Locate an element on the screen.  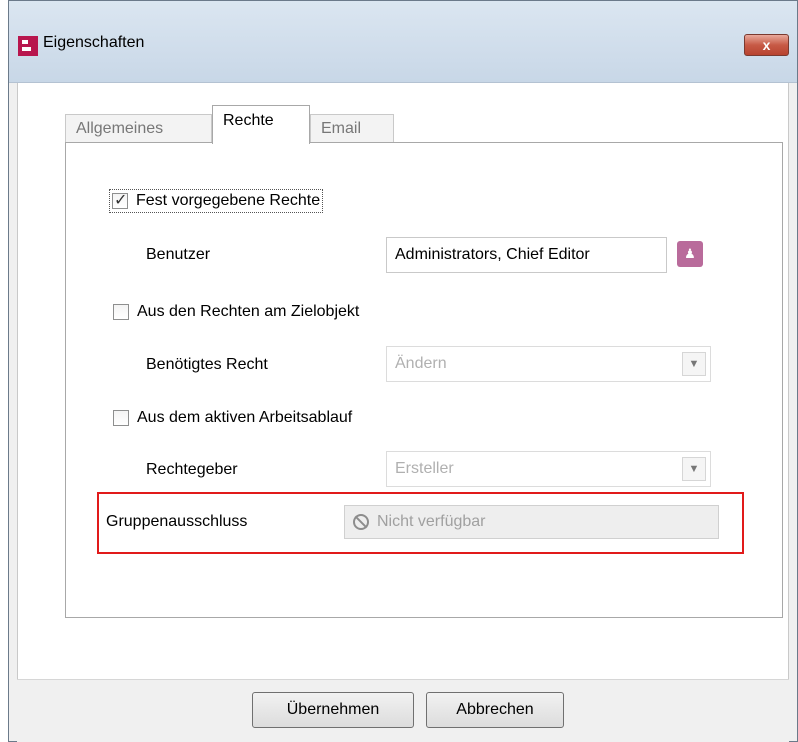
users-icon: ♟ is located at coordinates (690, 253).